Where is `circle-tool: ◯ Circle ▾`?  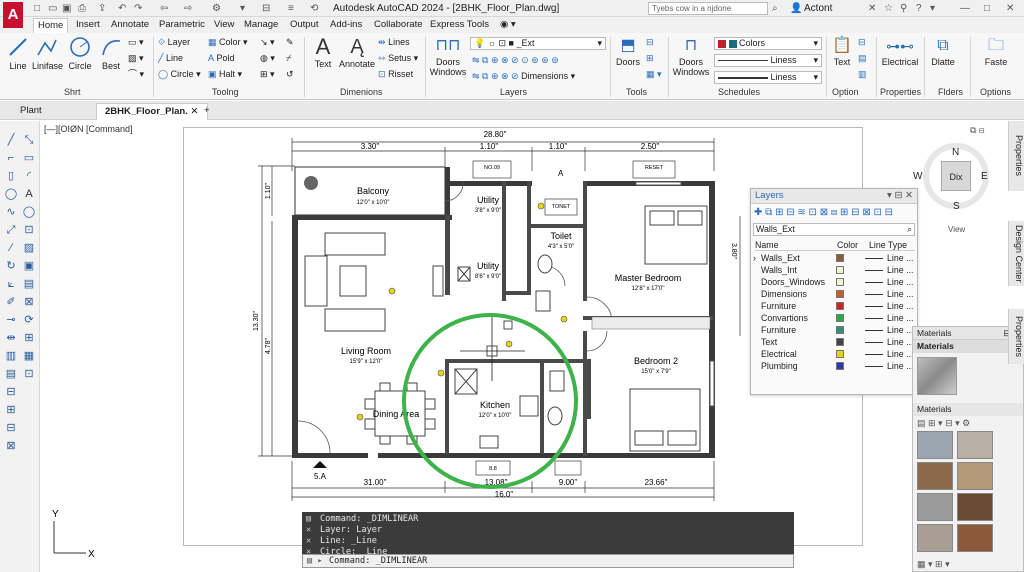 circle-tool: ◯ Circle ▾ is located at coordinates (179, 74).